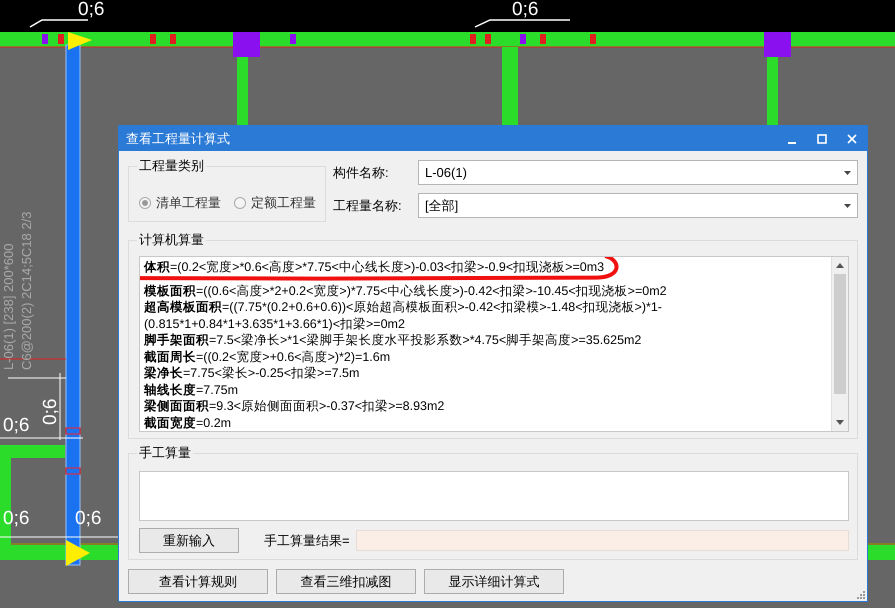 The image size is (895, 608). I want to click on formula-line: 轴线长度=7.75m, so click(192, 390).